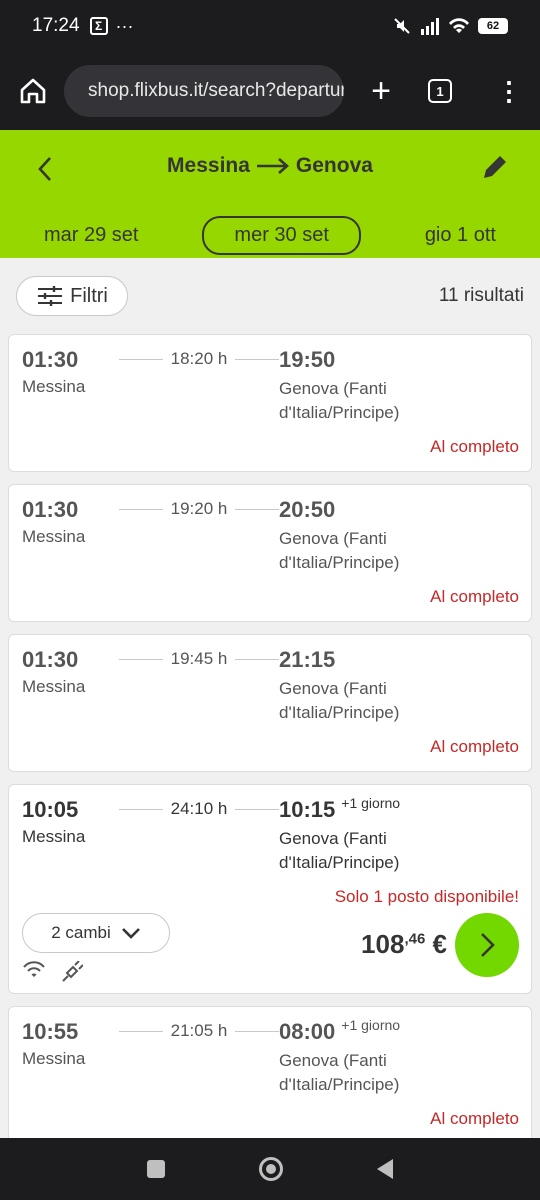 The width and height of the screenshot is (540, 1200). What do you see at coordinates (216, 90) in the screenshot?
I see `url-text: shop.flixbus.it/search?departure` at bounding box center [216, 90].